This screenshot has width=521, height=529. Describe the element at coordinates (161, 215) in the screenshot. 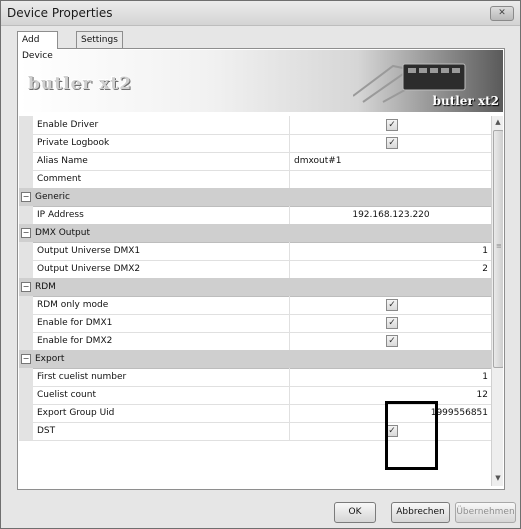

I see `property-name: IP Address` at that location.